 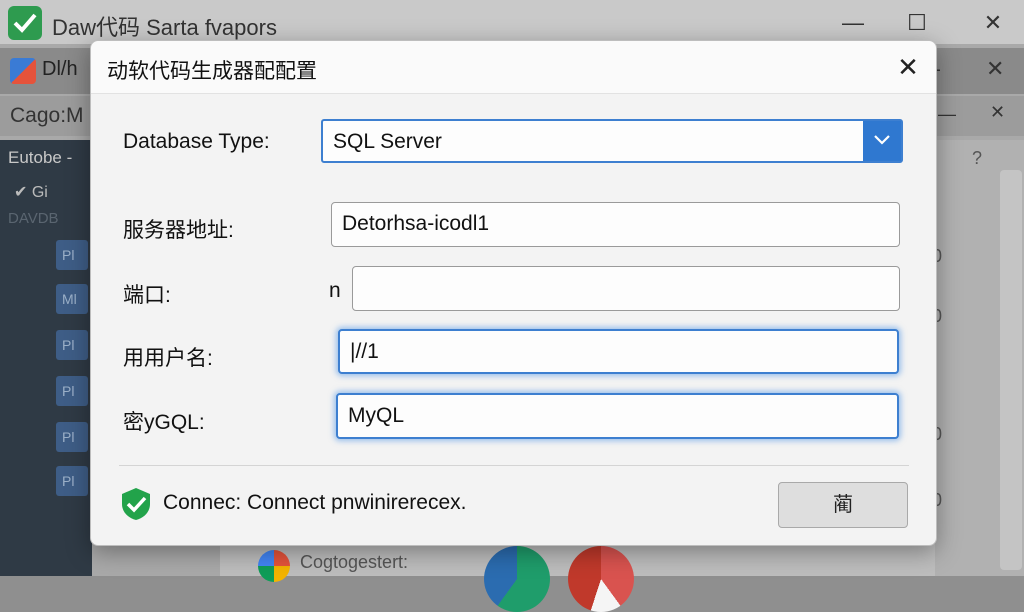 I want to click on toolbar-minus-icon: —, so click(x=947, y=114).